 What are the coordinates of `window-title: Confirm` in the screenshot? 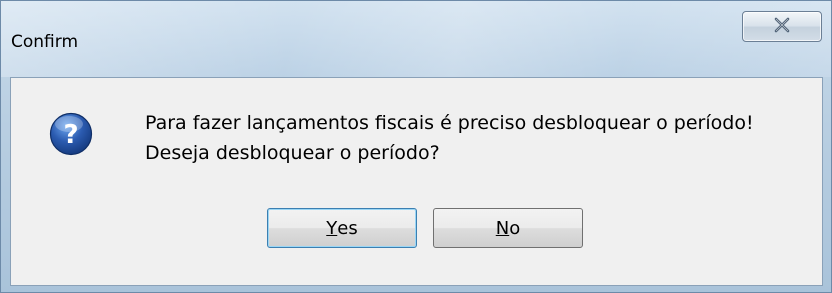 It's located at (45, 42).